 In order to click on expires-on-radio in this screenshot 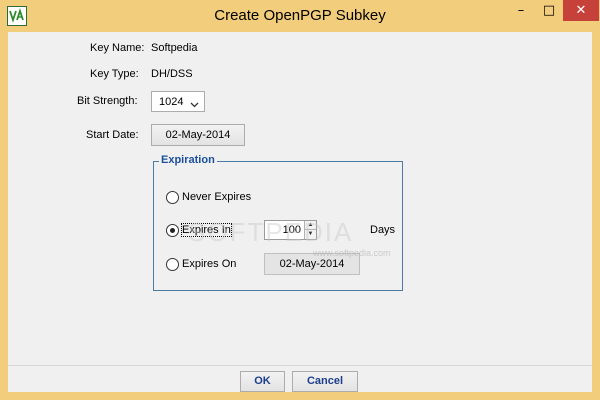, I will do `click(172, 264)`.